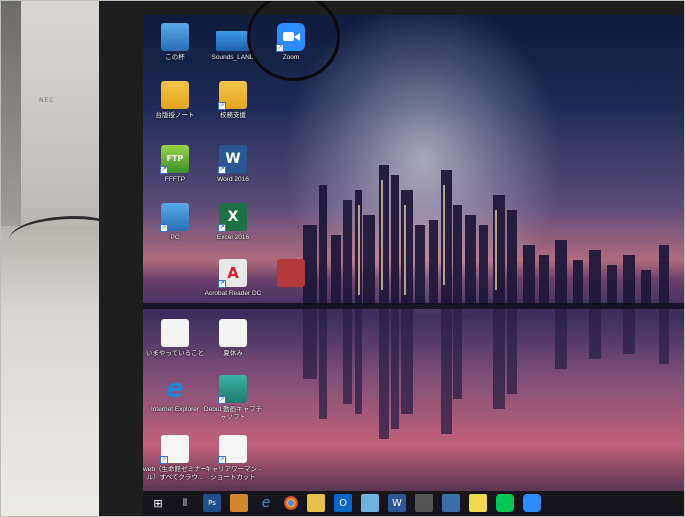 The width and height of the screenshot is (685, 517). Describe the element at coordinates (212, 503) in the screenshot. I see `photoshop-taskbar-icon: Ps` at that location.